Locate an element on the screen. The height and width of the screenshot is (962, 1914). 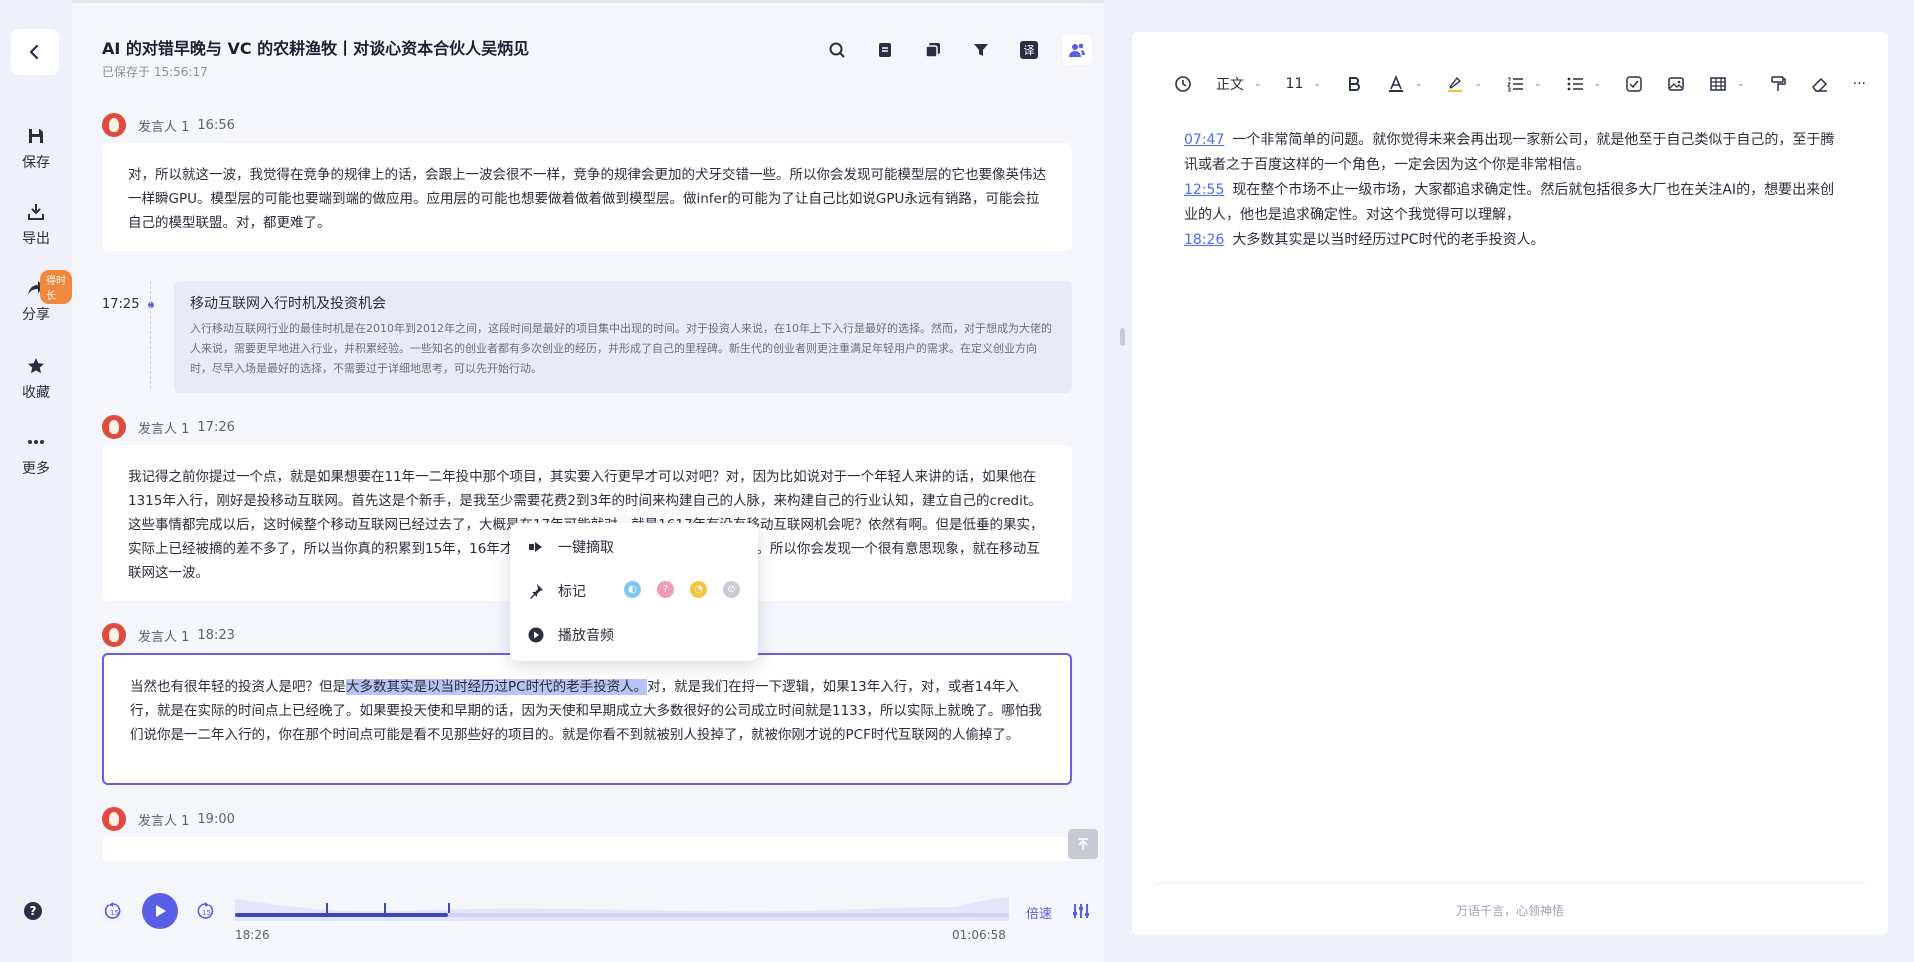
filter-button is located at coordinates (981, 50).